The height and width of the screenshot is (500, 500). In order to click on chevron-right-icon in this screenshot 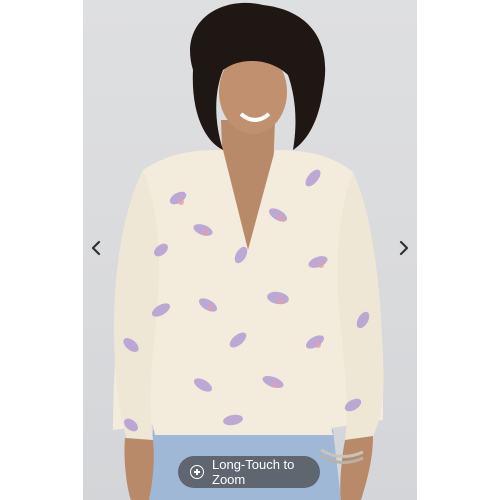, I will do `click(404, 248)`.